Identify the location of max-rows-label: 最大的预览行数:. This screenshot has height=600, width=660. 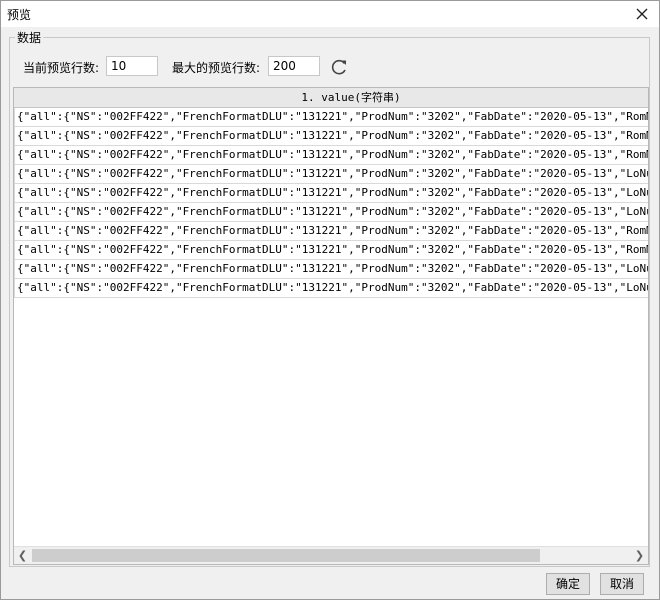
(216, 68).